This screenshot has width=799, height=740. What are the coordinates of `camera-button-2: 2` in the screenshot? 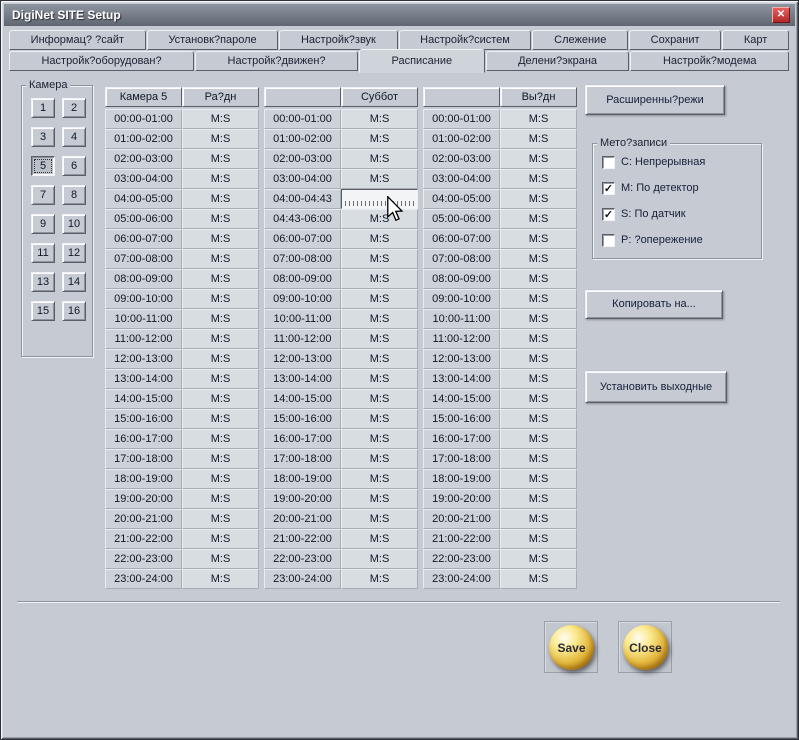 It's located at (74, 108).